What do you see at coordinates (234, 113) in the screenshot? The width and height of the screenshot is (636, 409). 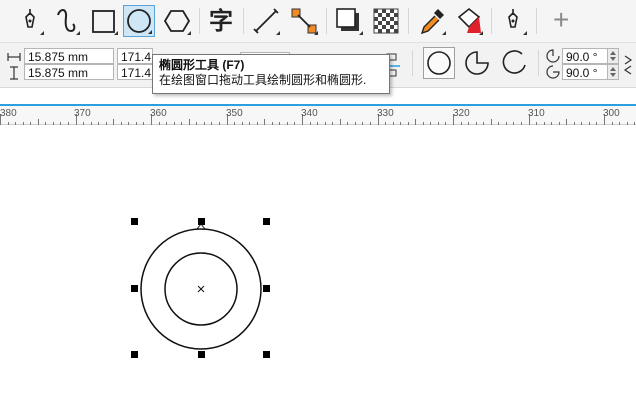 I see `ruler-label: 350` at bounding box center [234, 113].